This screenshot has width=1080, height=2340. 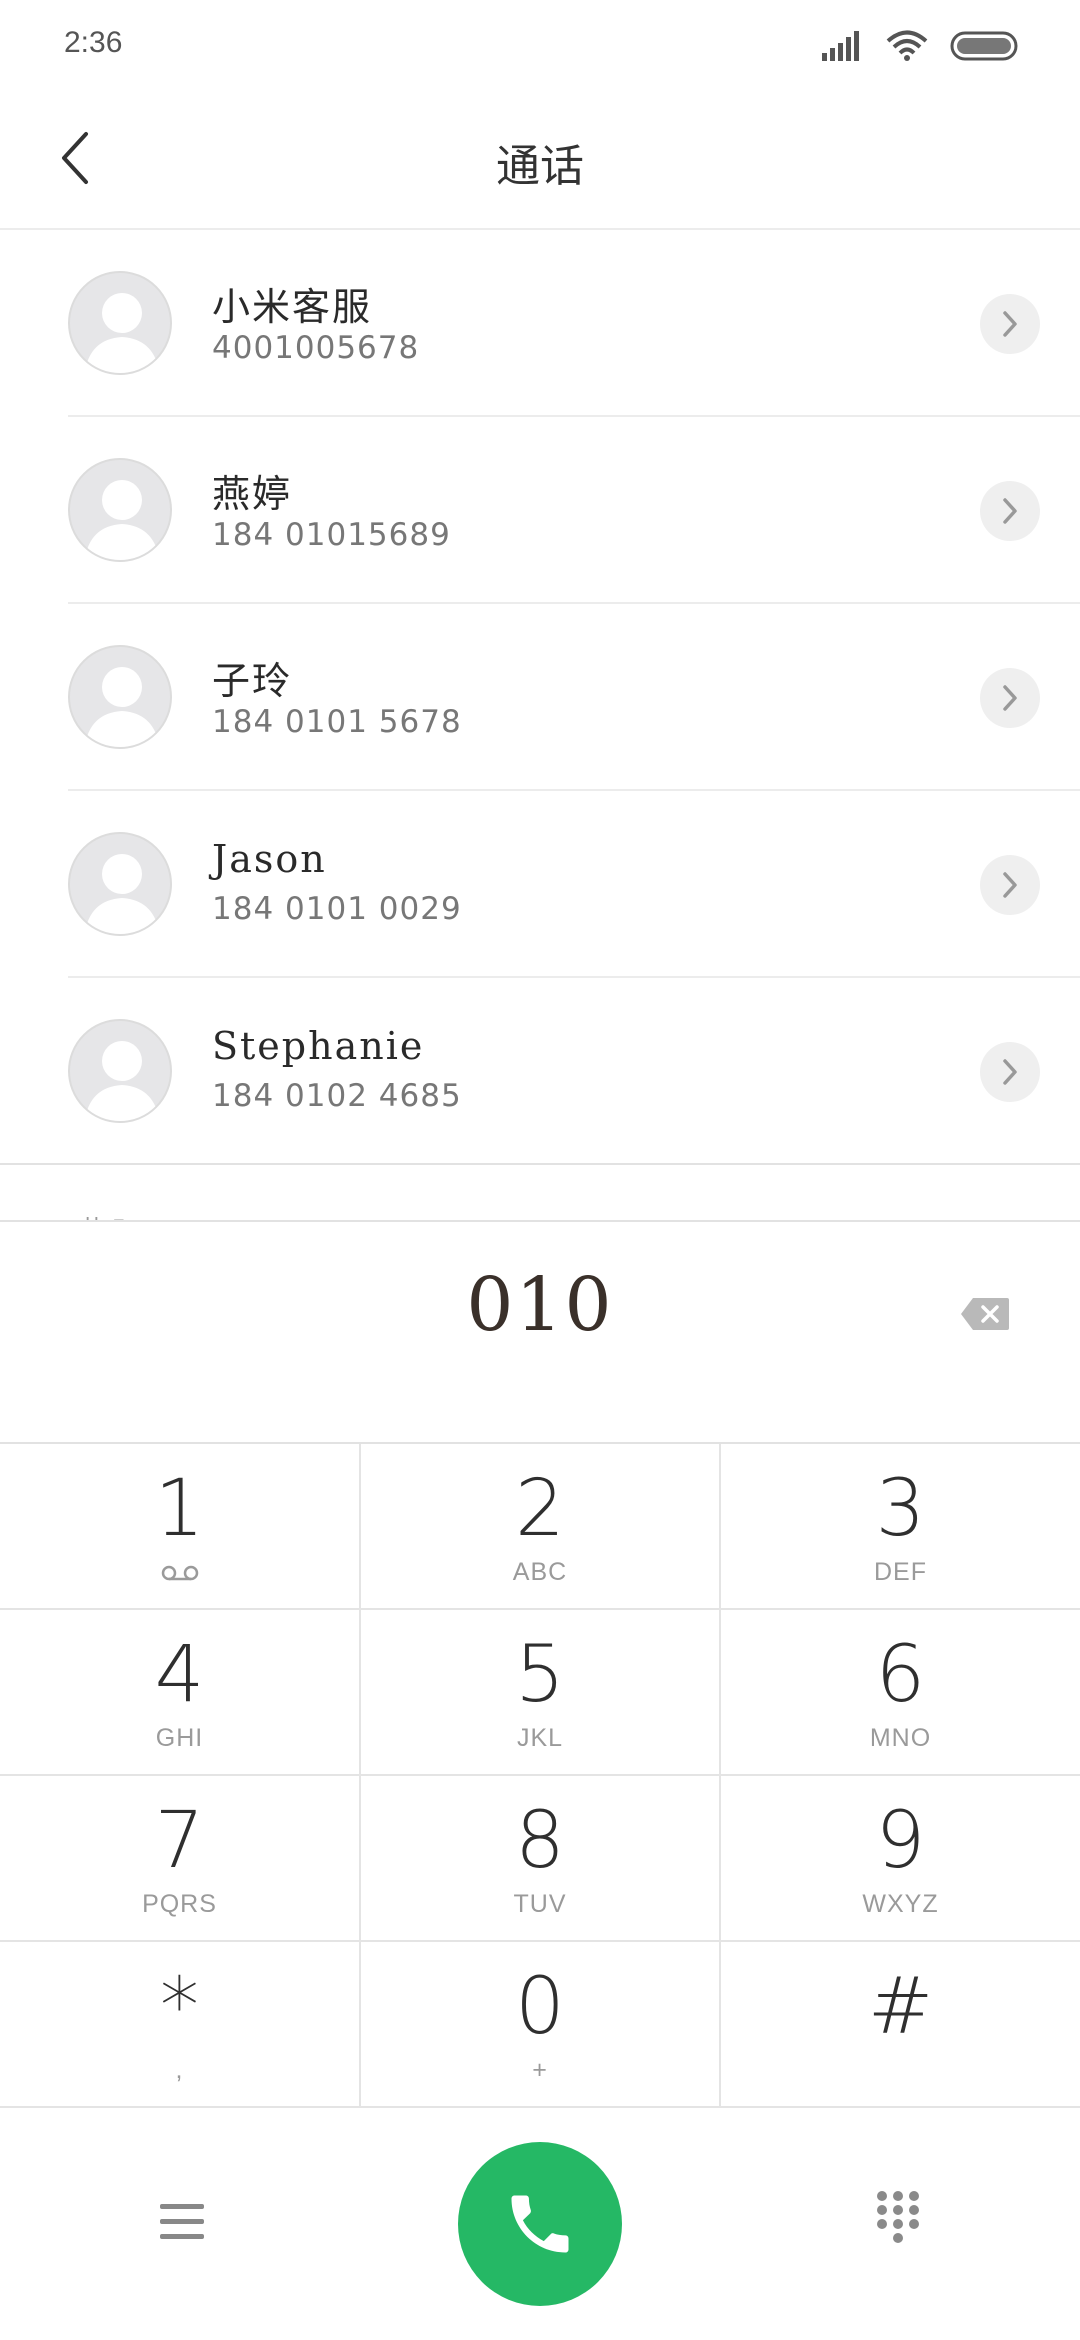 I want to click on page-title: 通话, so click(x=540, y=166).